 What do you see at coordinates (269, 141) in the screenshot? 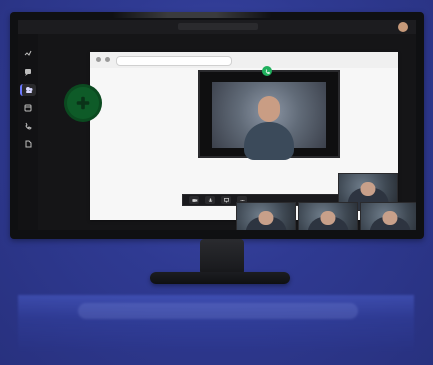
I see `participant-body` at bounding box center [269, 141].